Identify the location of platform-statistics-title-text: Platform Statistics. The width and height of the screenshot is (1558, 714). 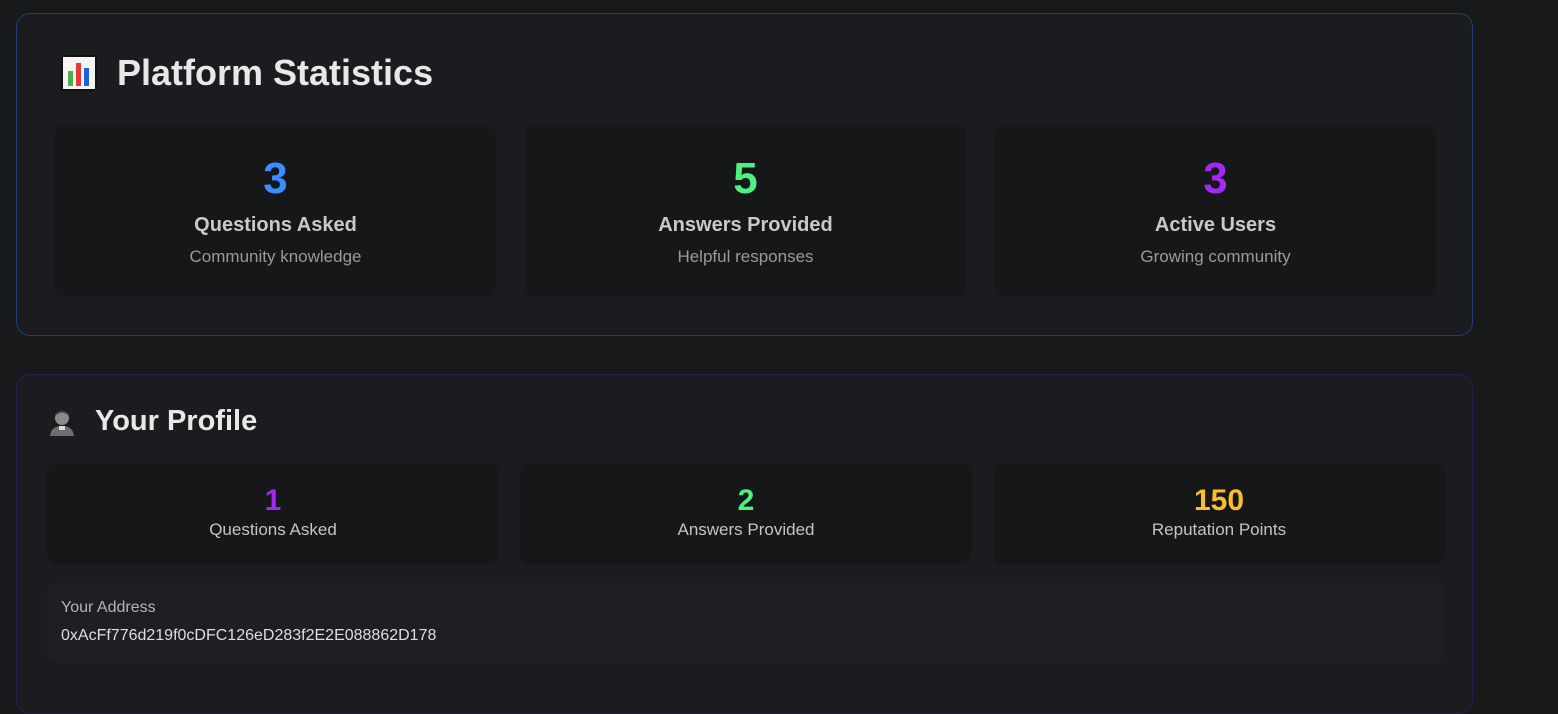
(275, 72).